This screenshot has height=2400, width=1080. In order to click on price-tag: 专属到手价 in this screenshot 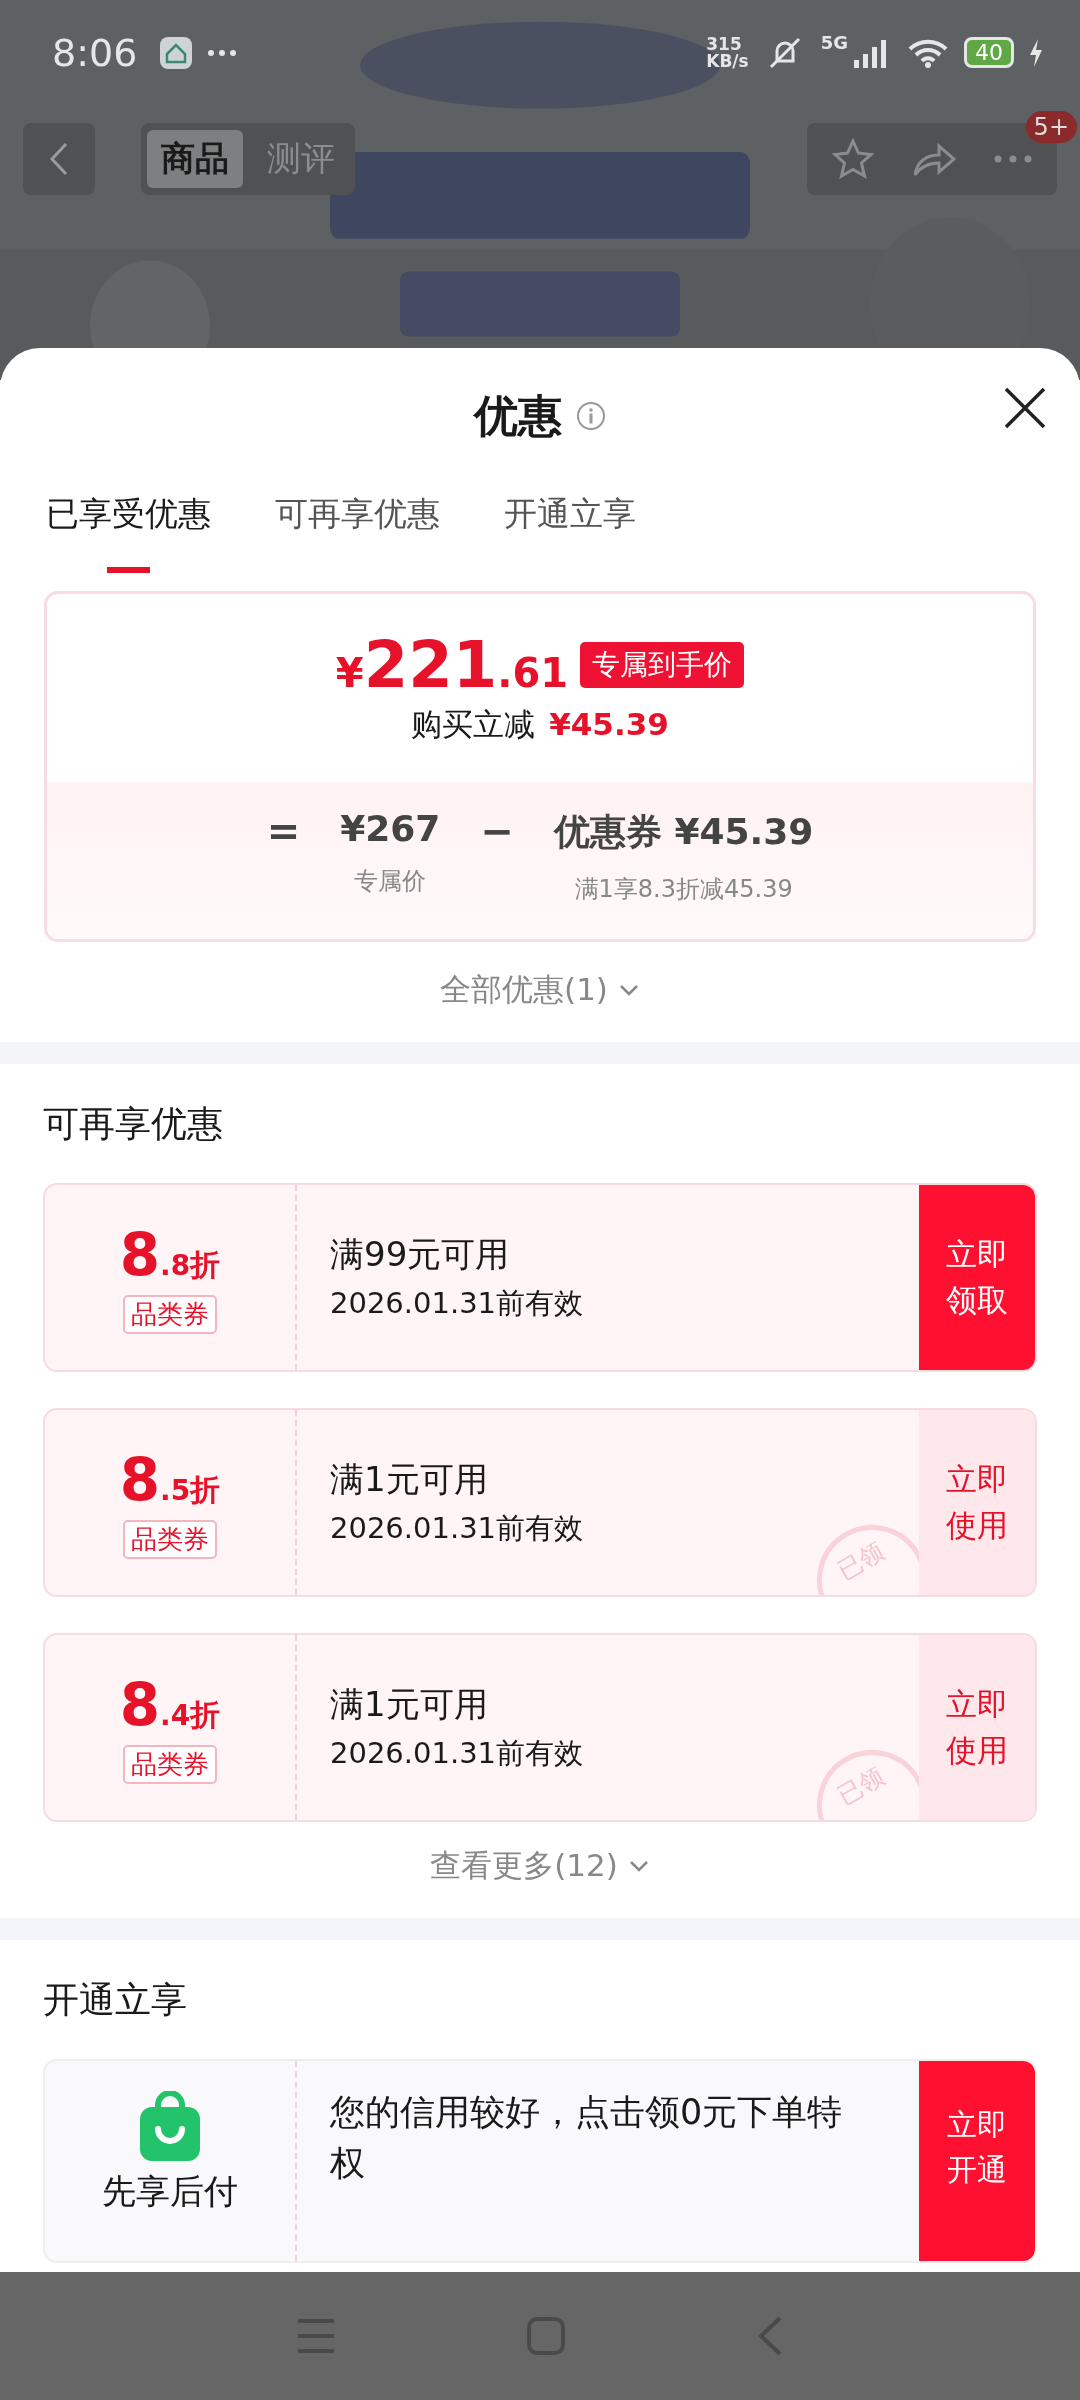, I will do `click(662, 665)`.